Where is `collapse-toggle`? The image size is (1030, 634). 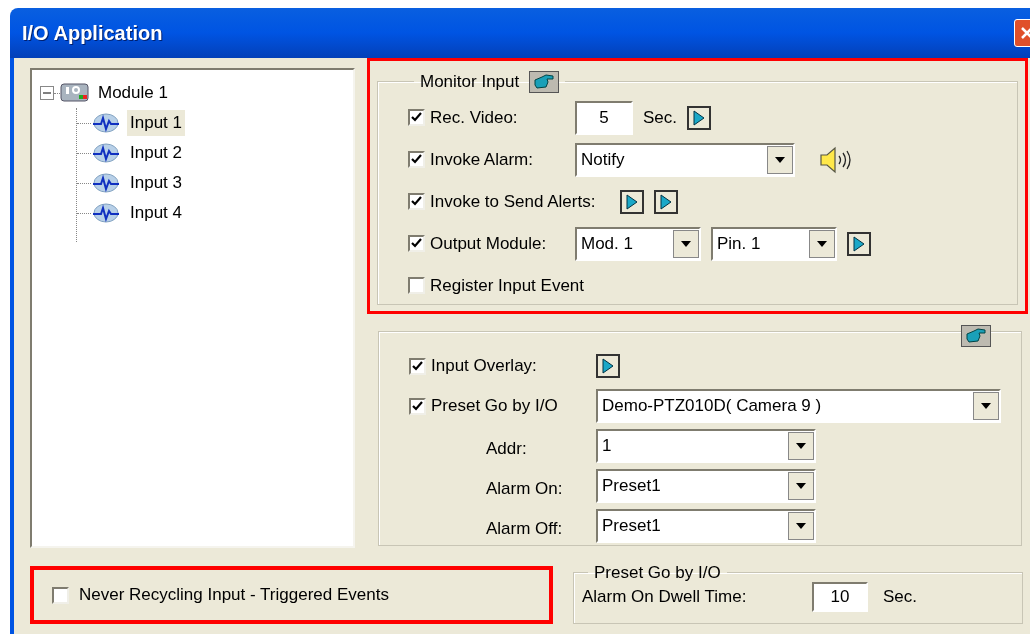 collapse-toggle is located at coordinates (47, 93).